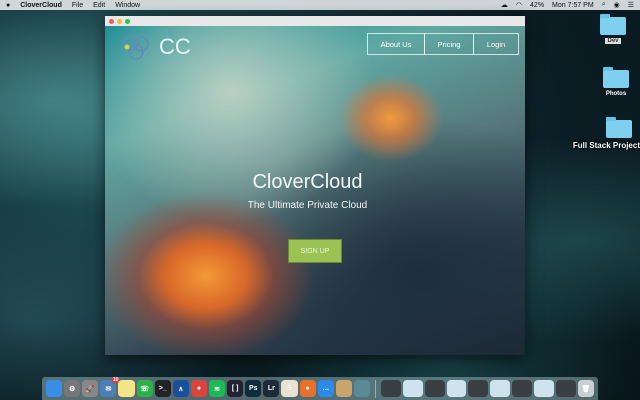  What do you see at coordinates (180, 388) in the screenshot?
I see `dock-nordvpn-icon: ∧` at bounding box center [180, 388].